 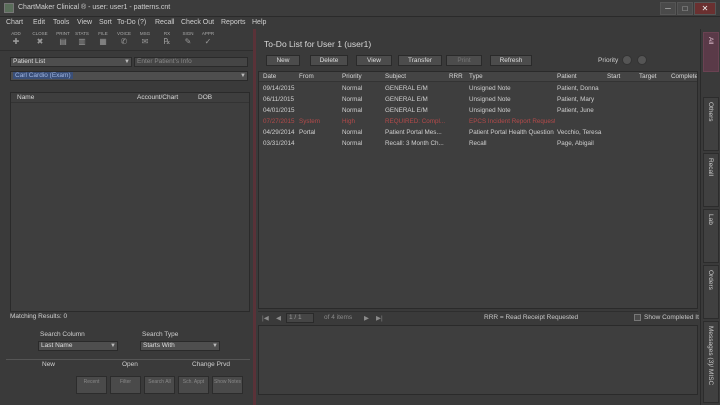 What do you see at coordinates (711, 52) in the screenshot?
I see `tab-all: All` at bounding box center [711, 52].